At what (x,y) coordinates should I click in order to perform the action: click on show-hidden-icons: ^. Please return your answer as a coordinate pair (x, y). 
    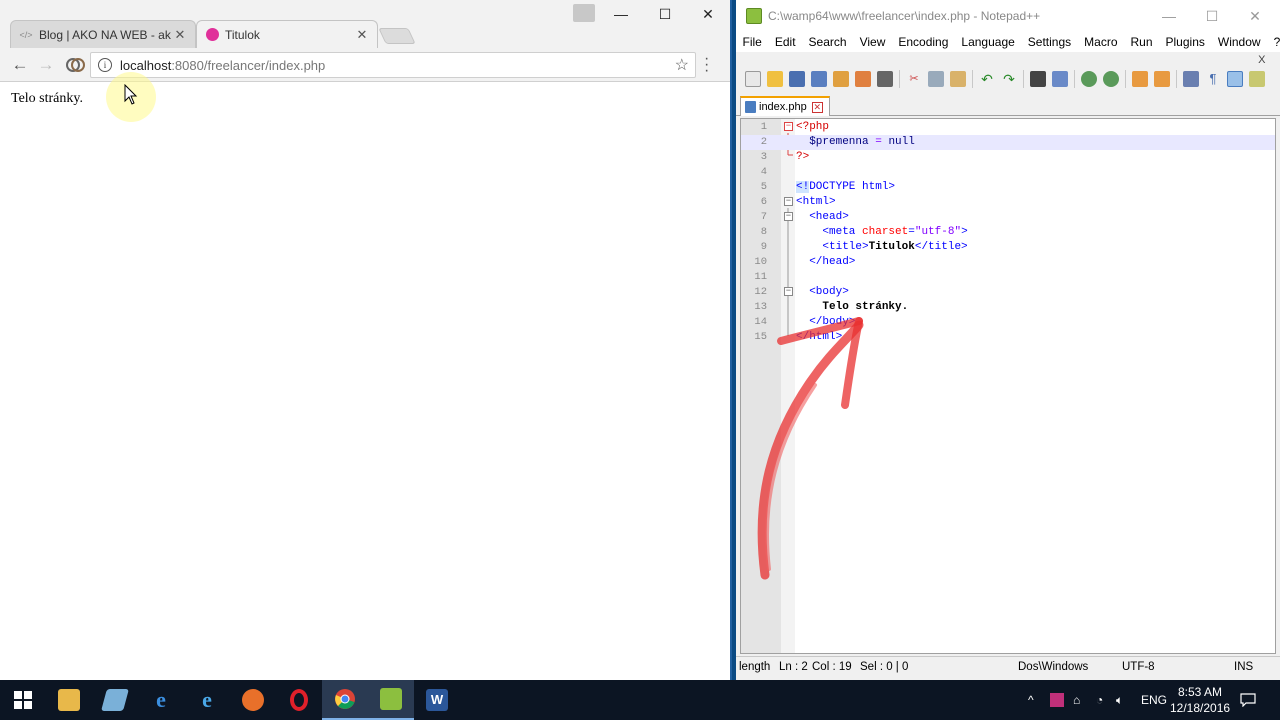
    Looking at the image, I should click on (1031, 700).